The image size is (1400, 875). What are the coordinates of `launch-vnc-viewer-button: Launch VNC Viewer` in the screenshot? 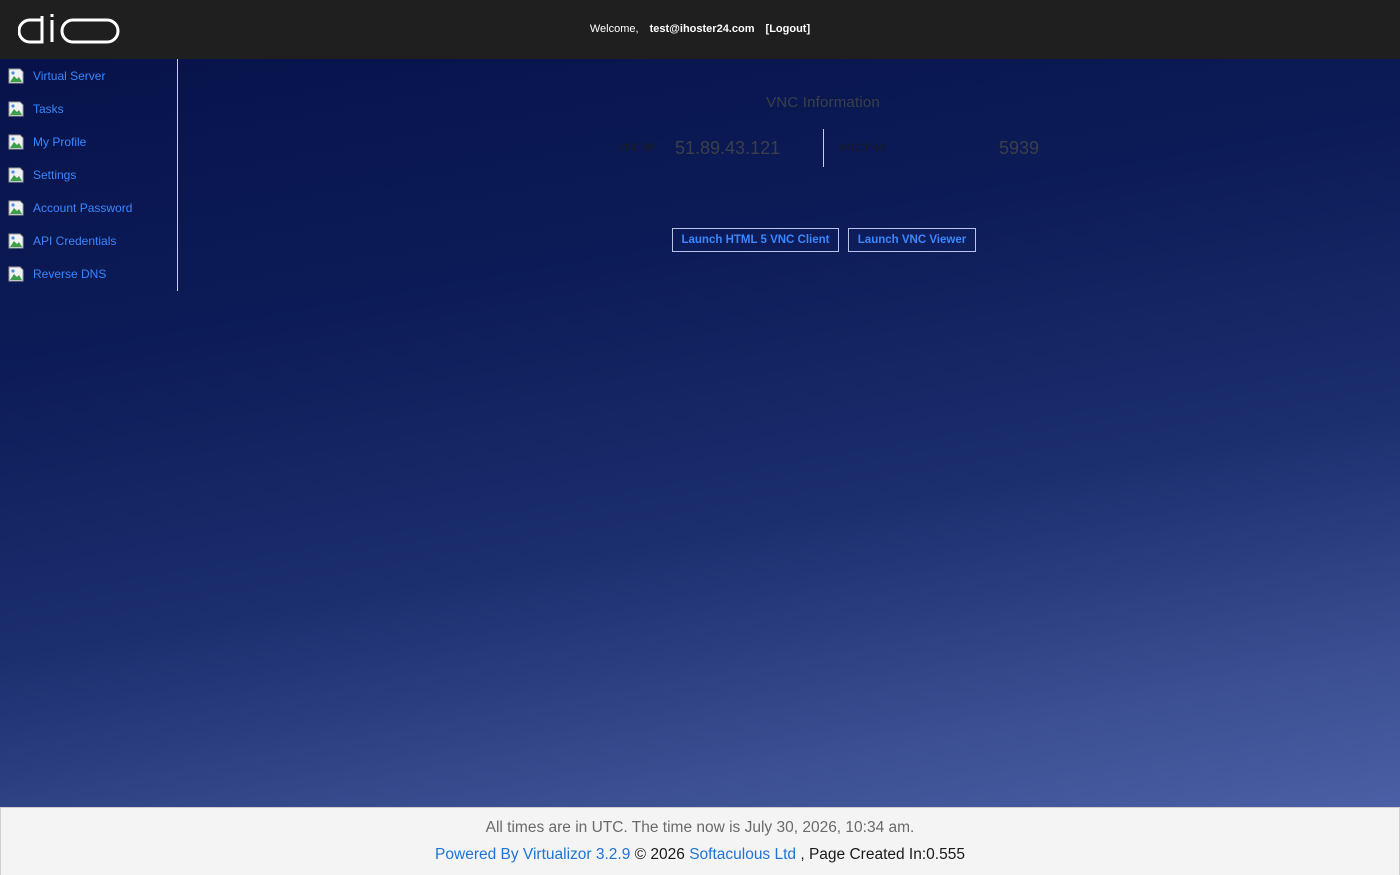 It's located at (912, 240).